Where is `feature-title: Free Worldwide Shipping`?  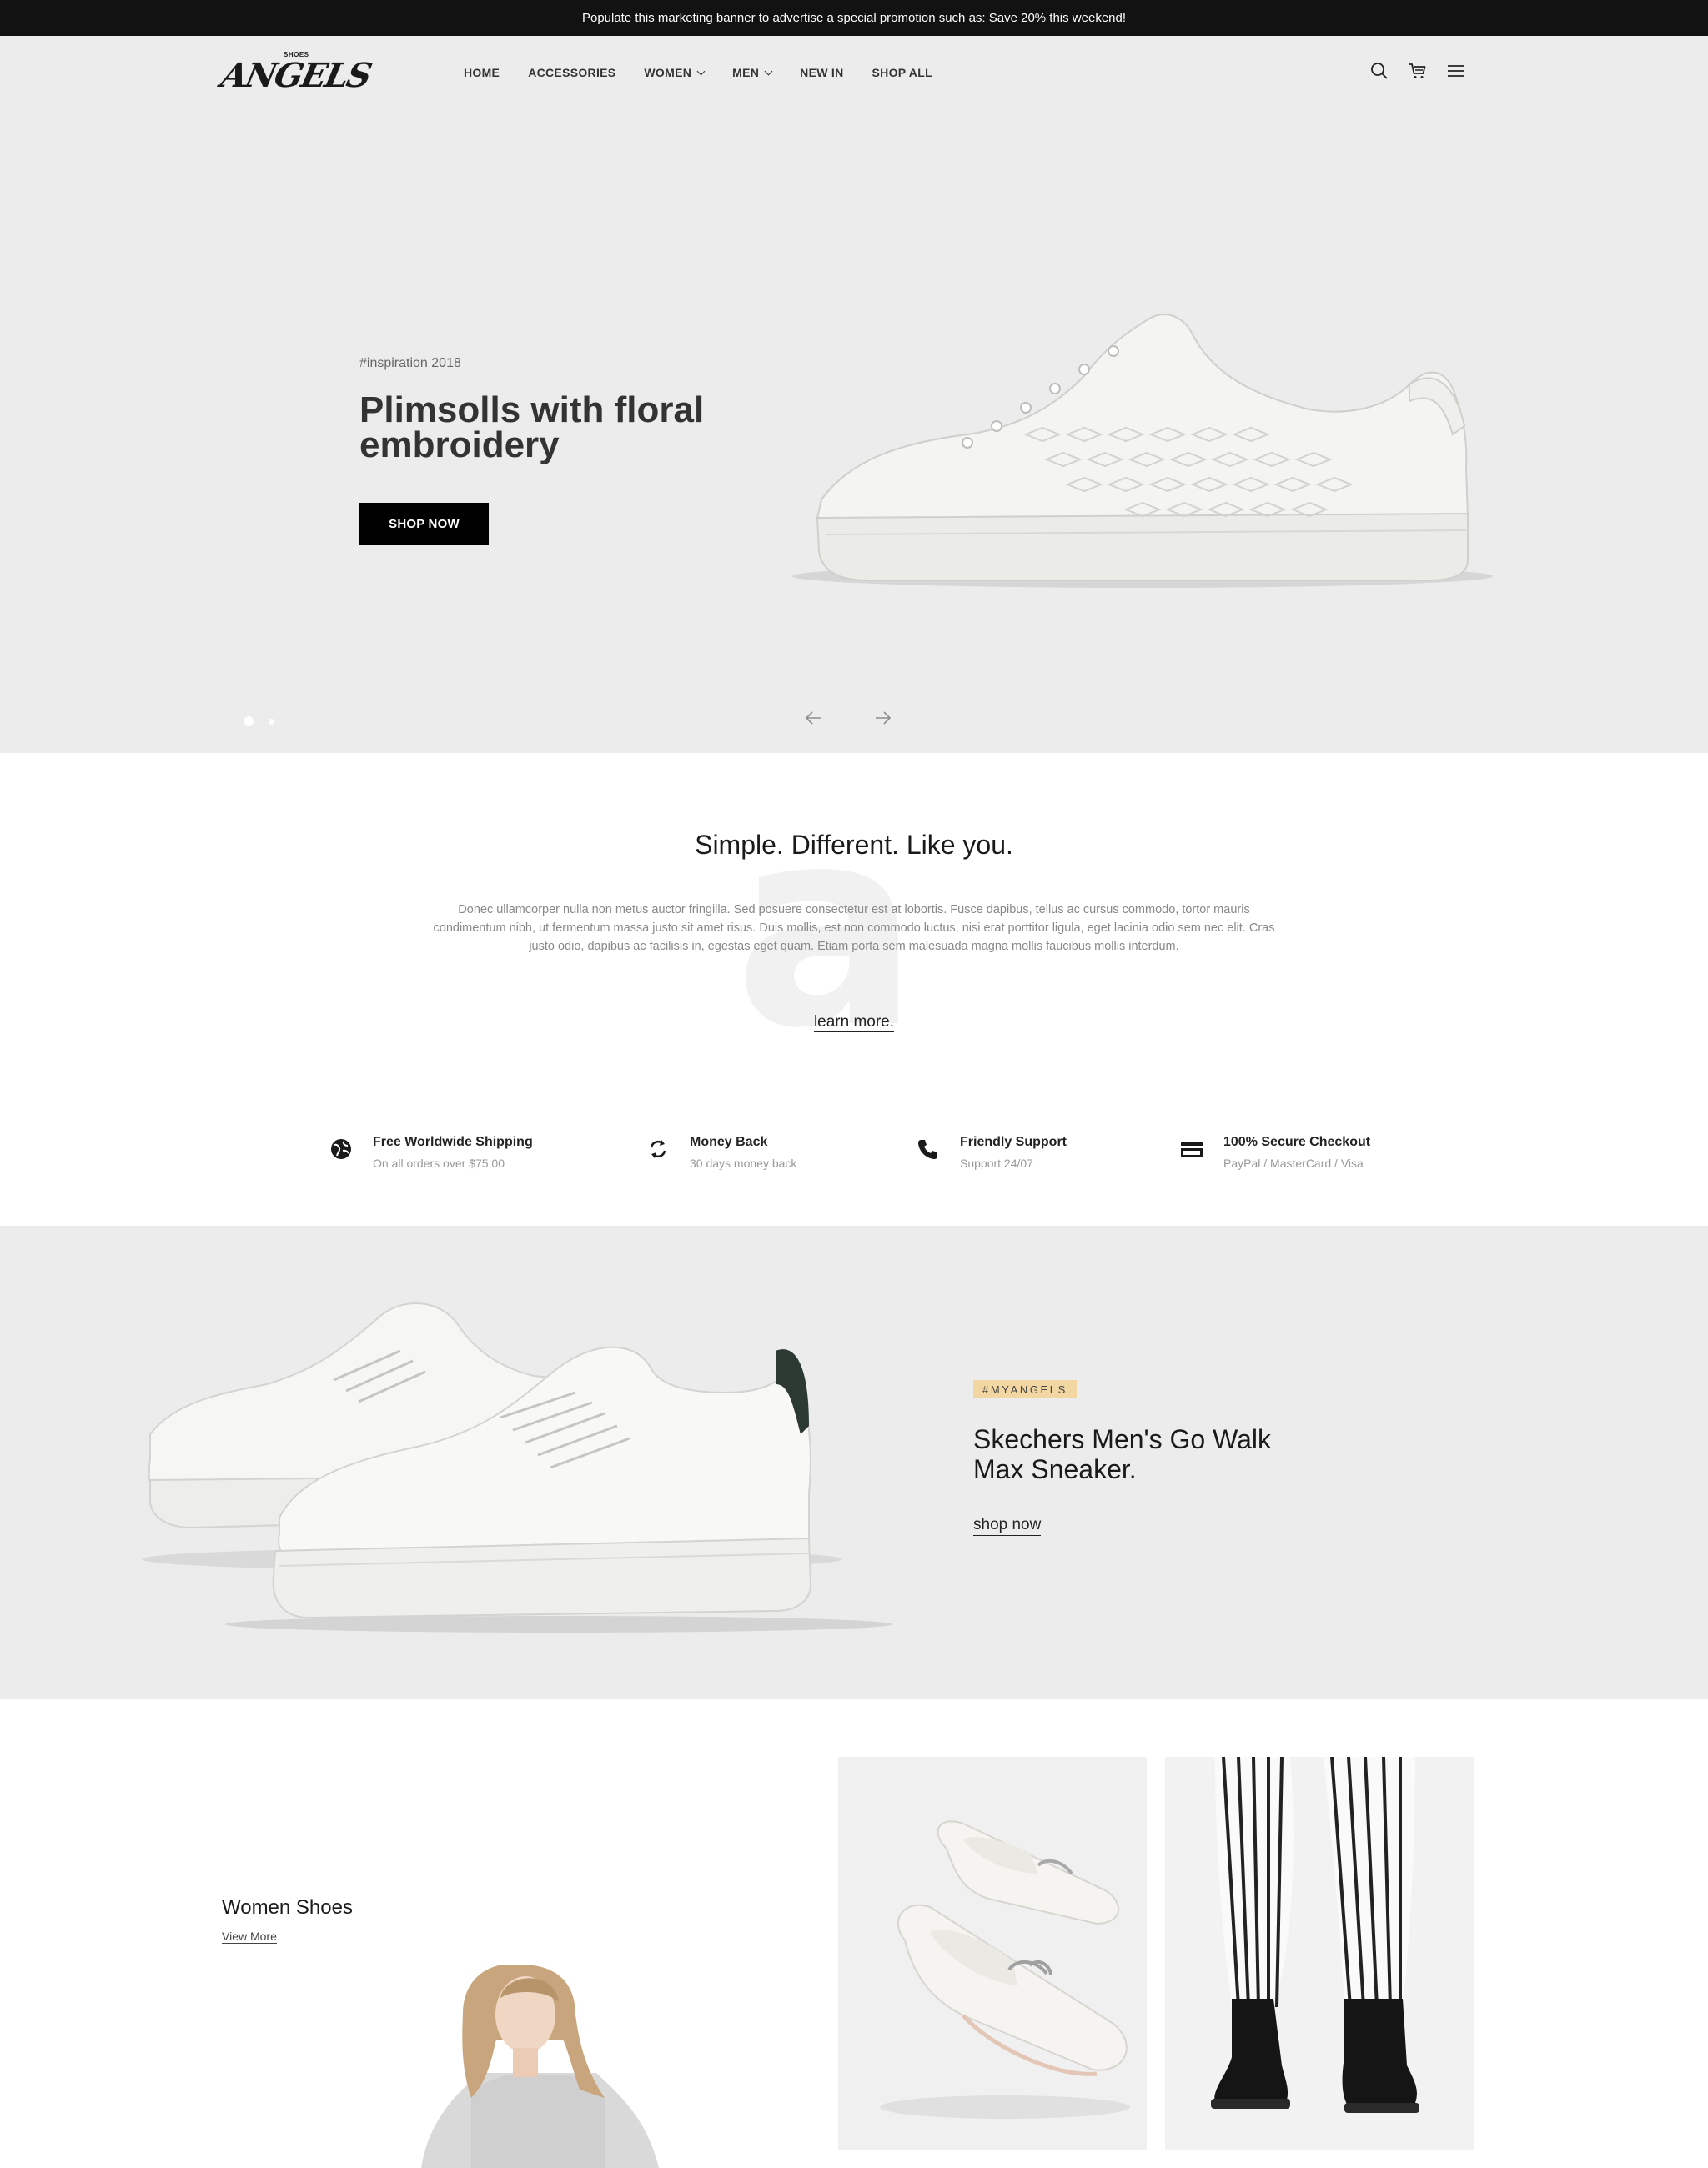
feature-title: Free Worldwide Shipping is located at coordinates (453, 1142).